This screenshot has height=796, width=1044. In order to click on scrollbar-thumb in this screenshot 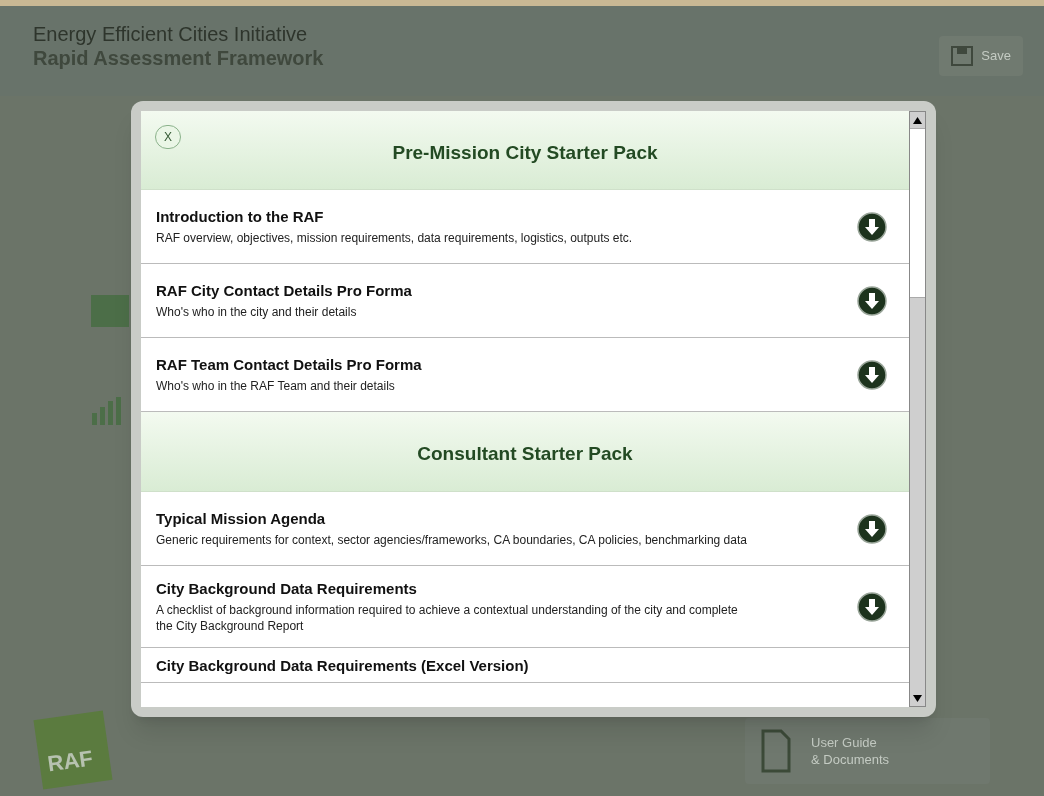, I will do `click(917, 213)`.